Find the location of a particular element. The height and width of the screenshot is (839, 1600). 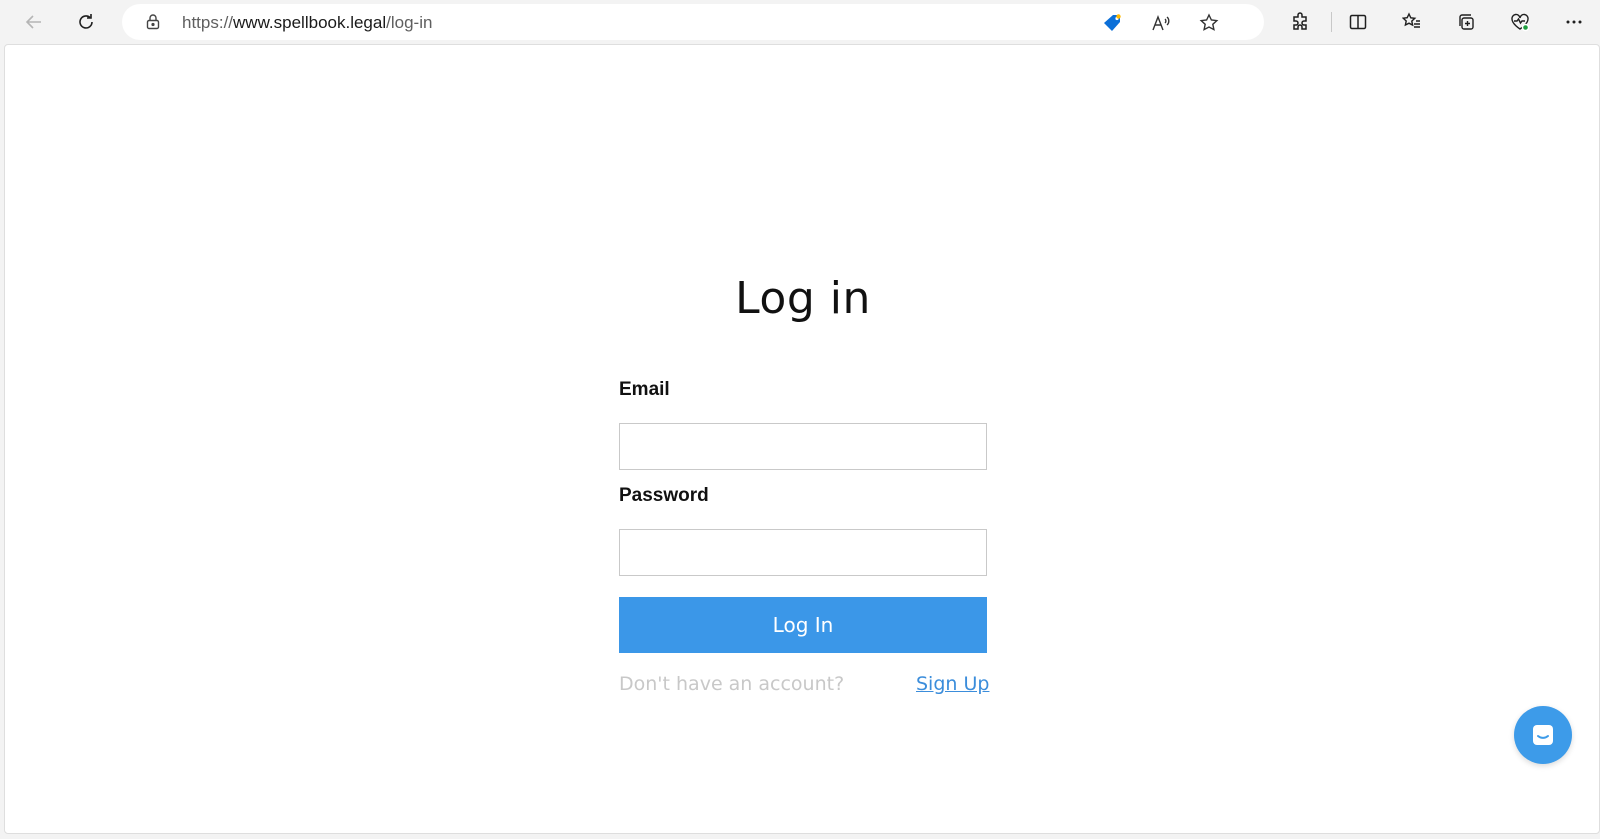

favorite-star-icon is located at coordinates (1209, 23).